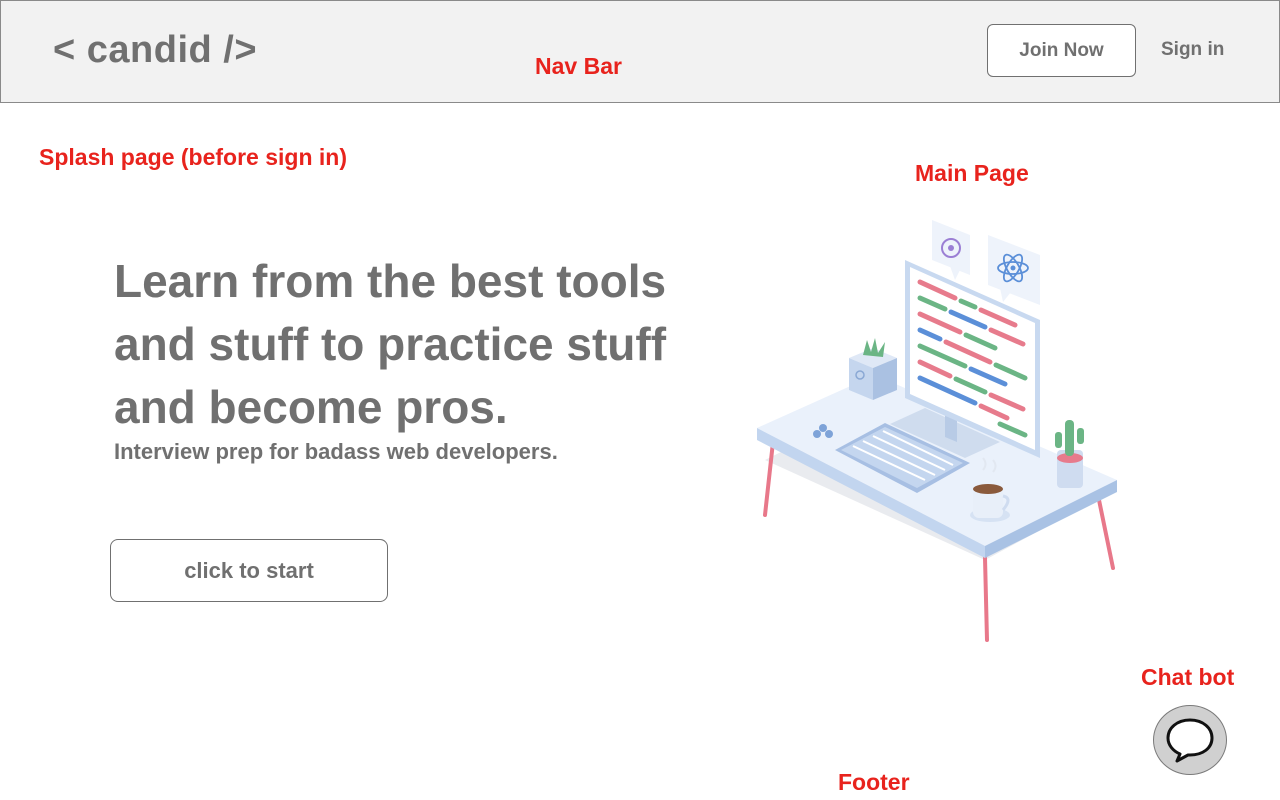  What do you see at coordinates (951, 250) in the screenshot?
I see `redux-bubble` at bounding box center [951, 250].